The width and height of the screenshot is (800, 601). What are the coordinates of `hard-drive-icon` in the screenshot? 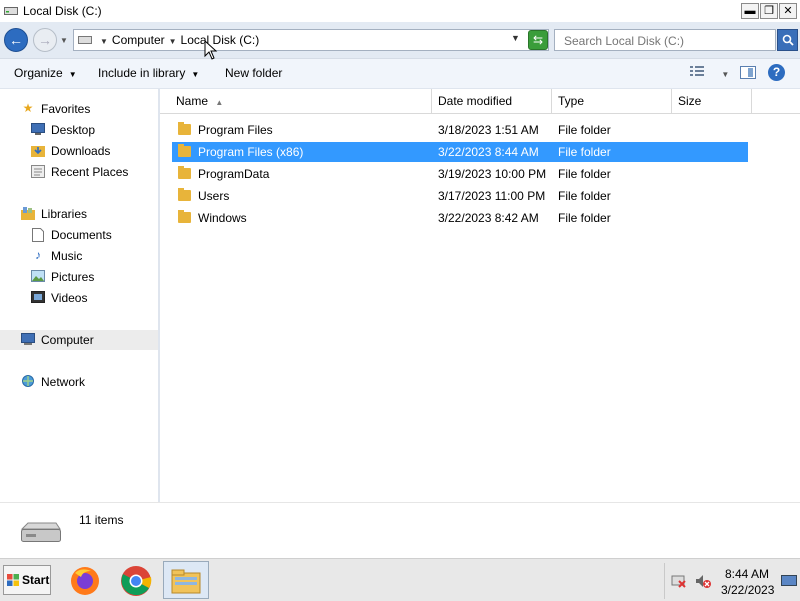 It's located at (39, 532).